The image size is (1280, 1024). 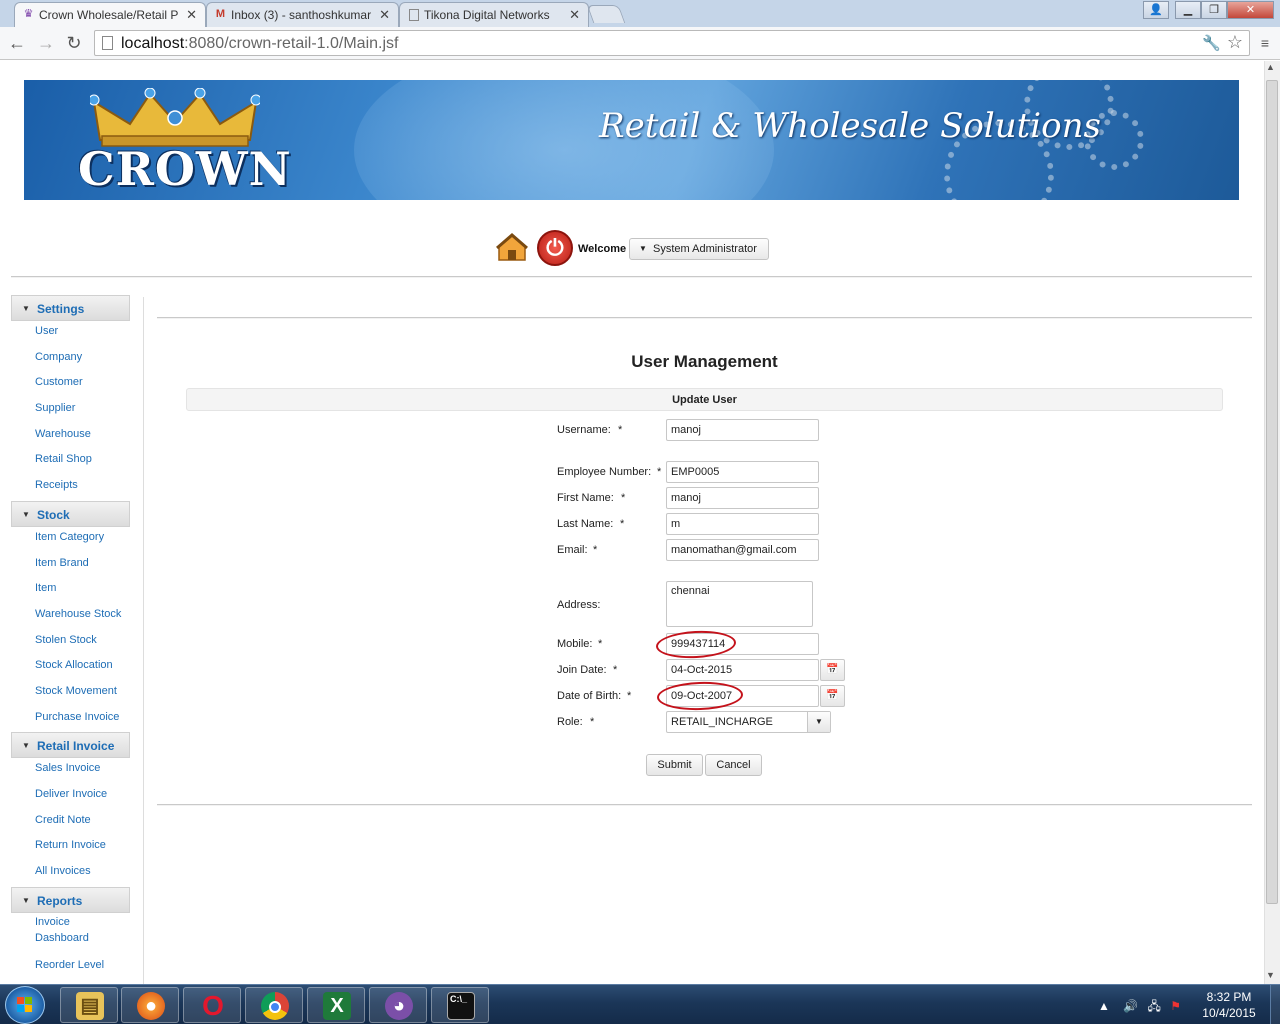 I want to click on sidebar-item-invoice-dashboard: Invoice Dashboard, so click(x=50, y=934).